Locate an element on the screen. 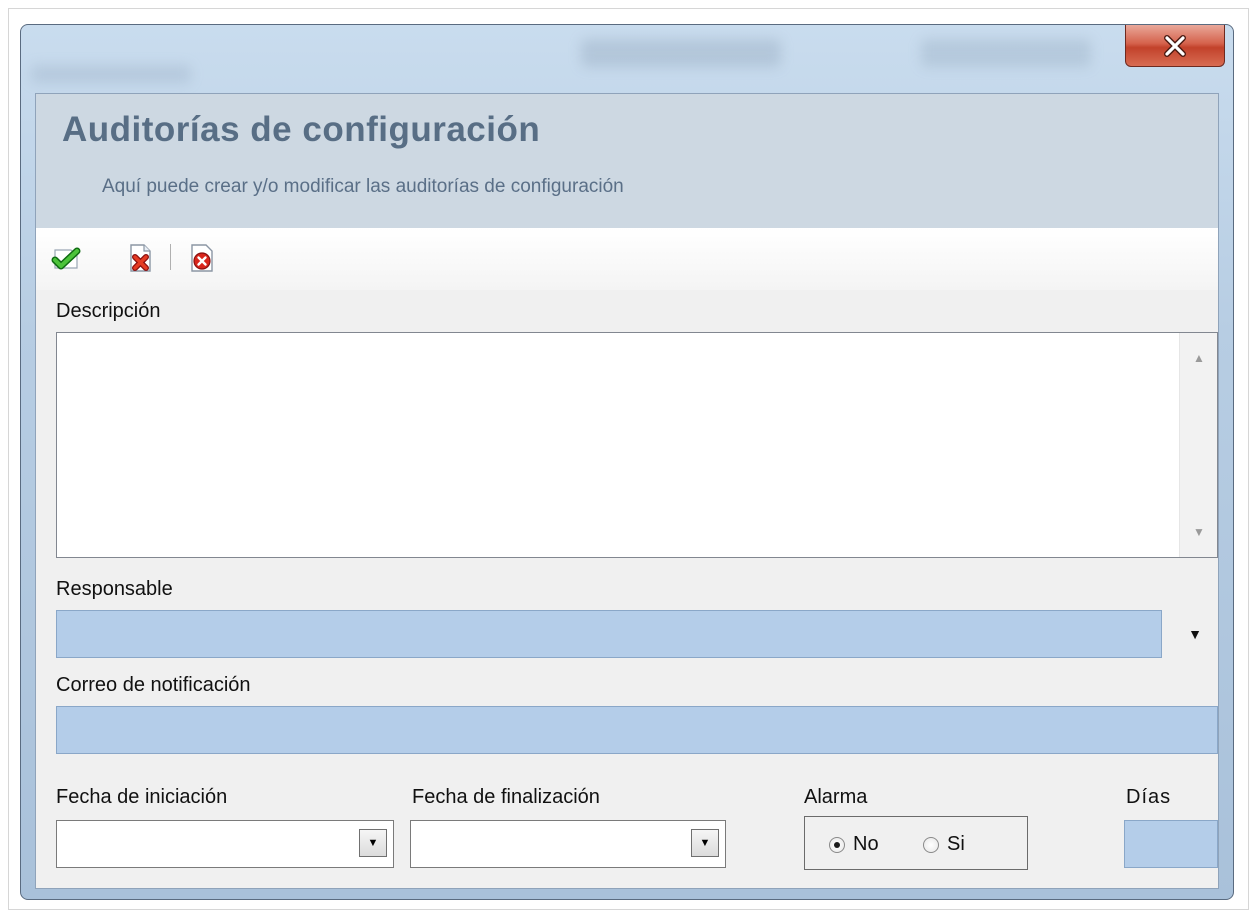 The image size is (1251, 912). close-circle-icon is located at coordinates (202, 258).